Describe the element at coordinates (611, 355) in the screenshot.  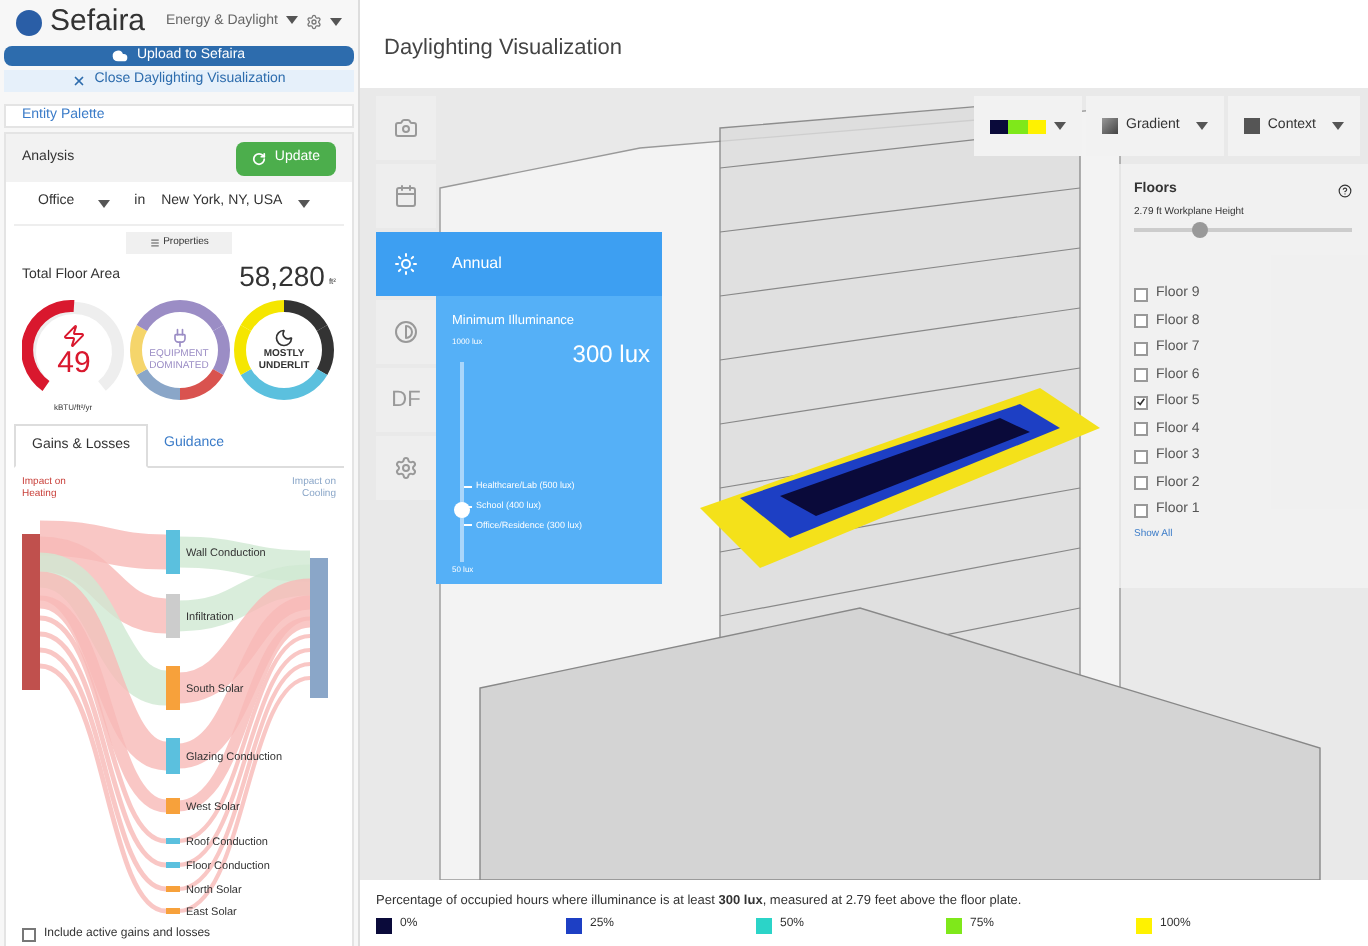
I see `illuminance-value: 300 lux` at that location.